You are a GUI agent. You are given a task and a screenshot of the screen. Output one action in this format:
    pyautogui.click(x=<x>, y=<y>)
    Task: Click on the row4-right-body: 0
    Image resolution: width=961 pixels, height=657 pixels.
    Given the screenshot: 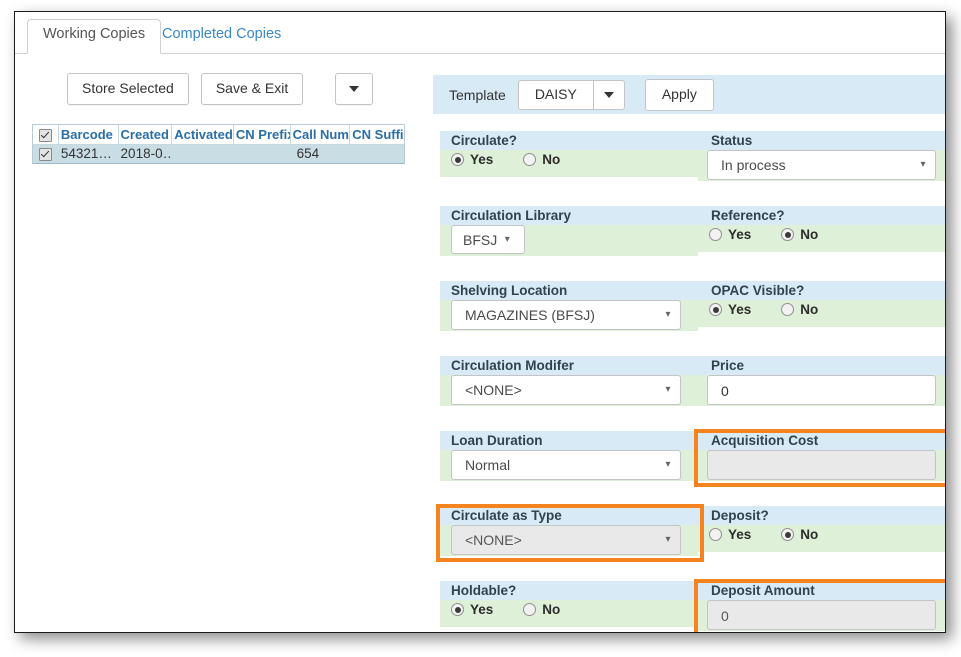 What is the action you would take?
    pyautogui.click(x=821, y=390)
    